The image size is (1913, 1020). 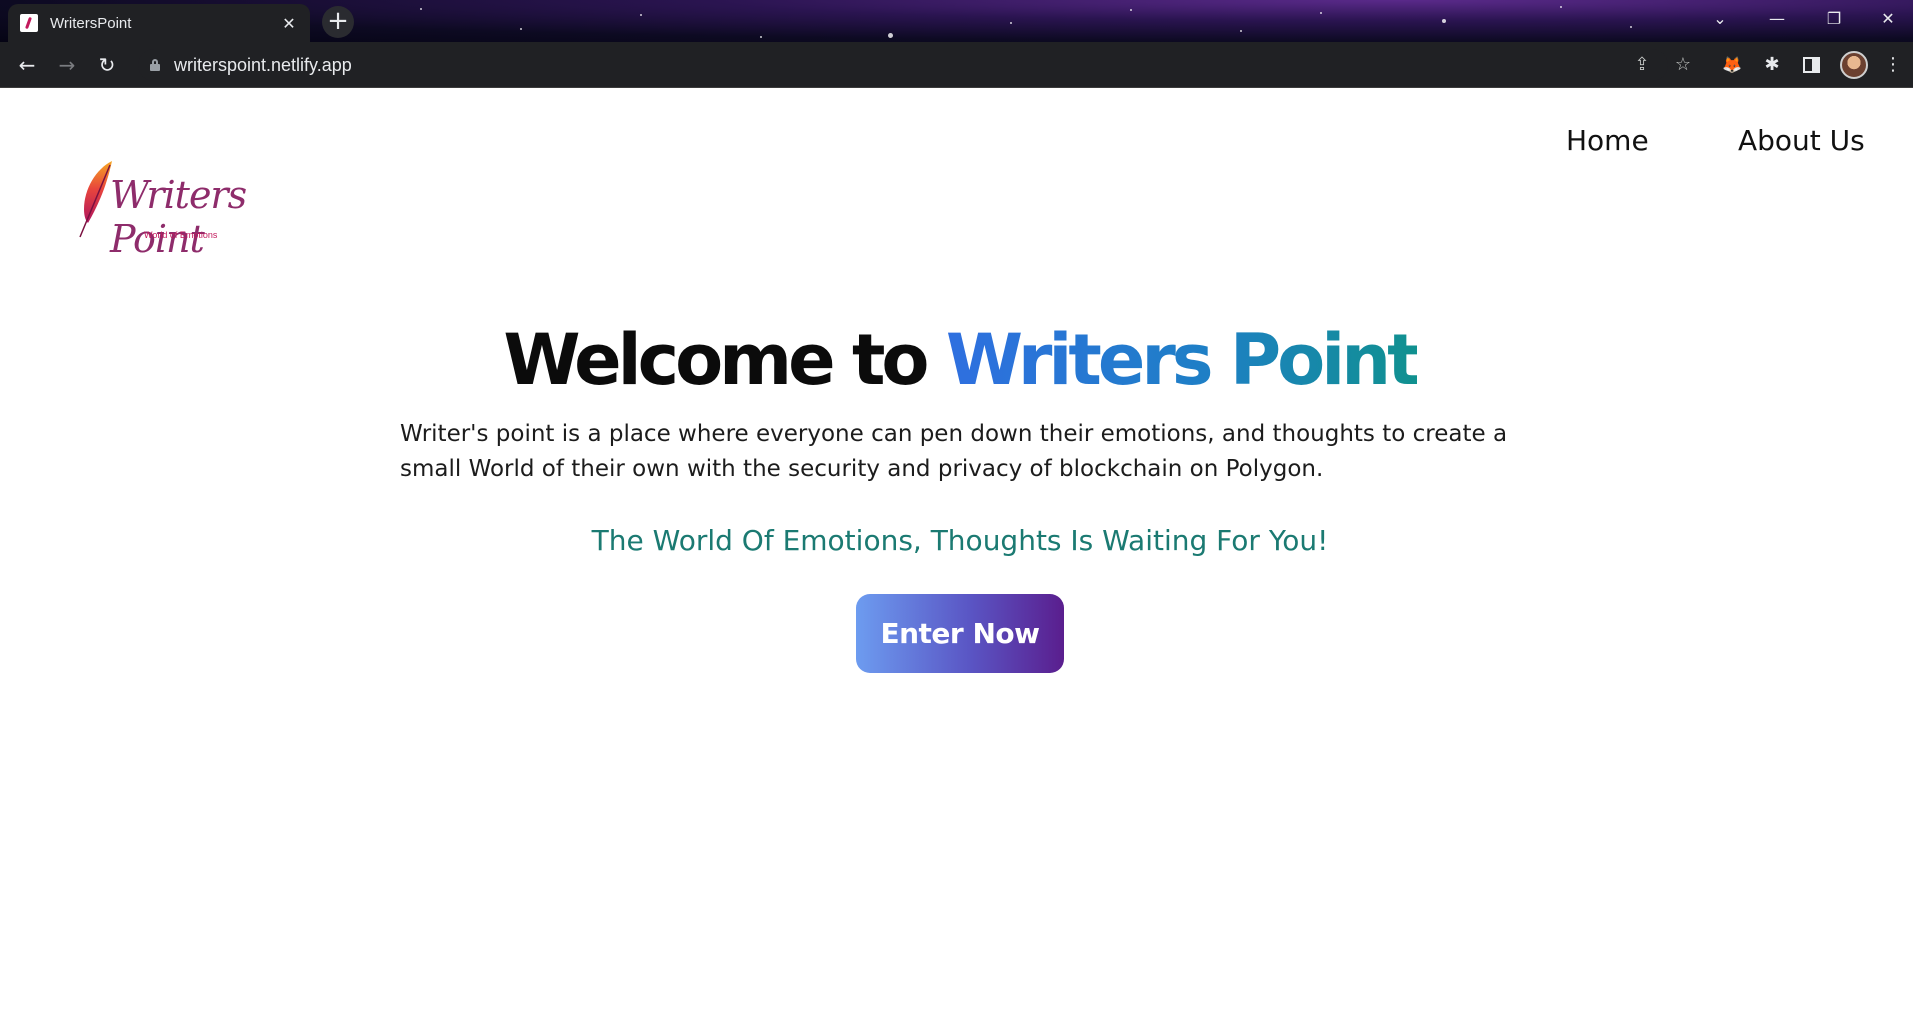 I want to click on tab-search-button: ⌄, so click(x=1720, y=20).